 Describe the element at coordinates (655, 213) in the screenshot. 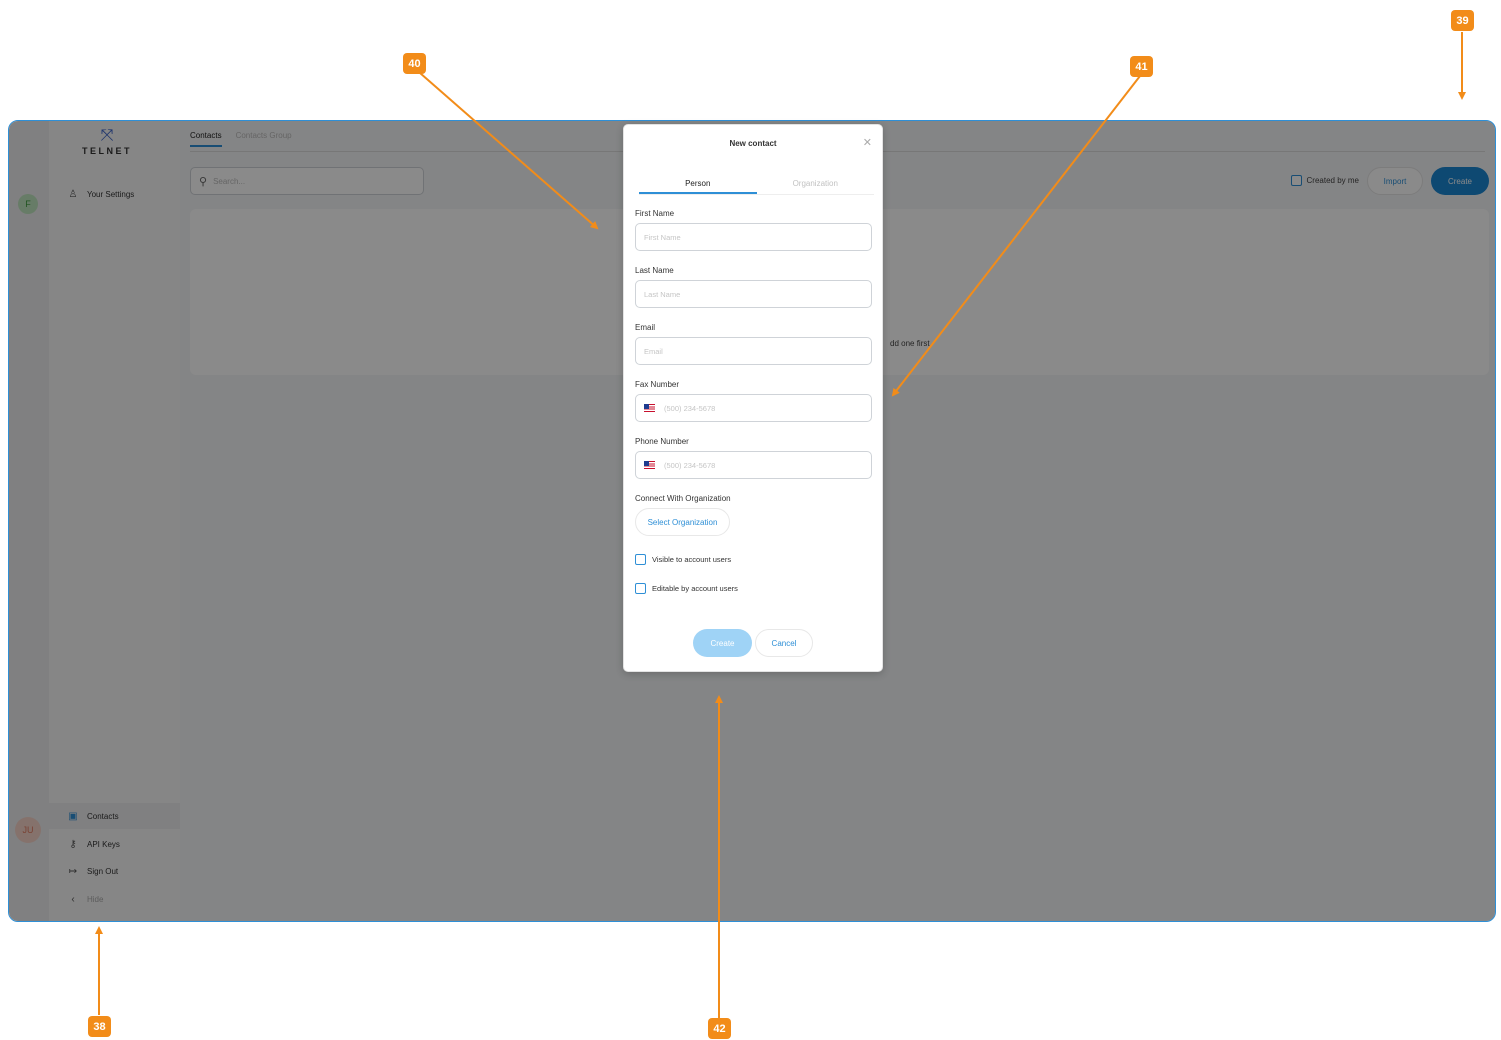

I see `first-name-label: First Name` at that location.